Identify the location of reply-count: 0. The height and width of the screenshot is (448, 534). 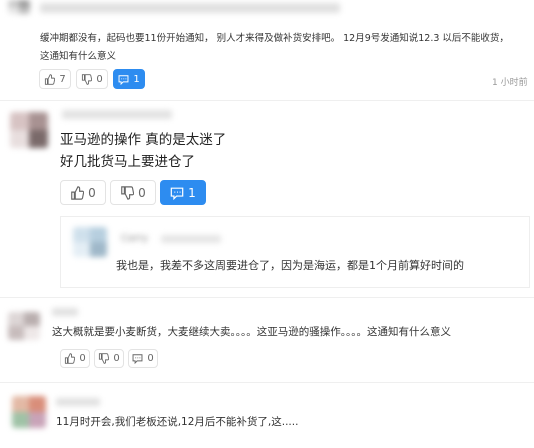
(150, 358).